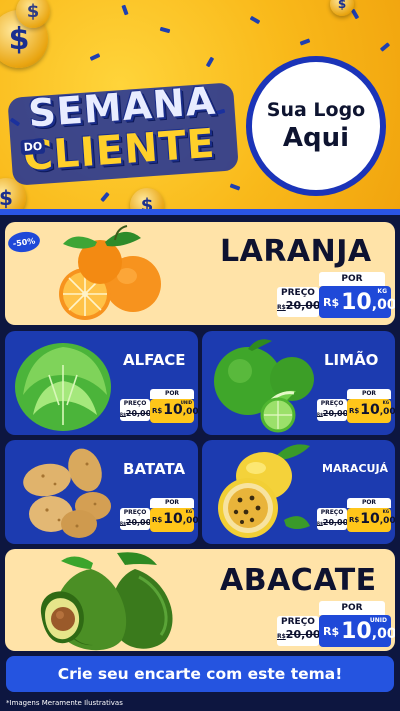 Image resolution: width=400 pixels, height=711 pixels. What do you see at coordinates (316, 110) in the screenshot?
I see `logo-text-line-1: Sua Logo` at bounding box center [316, 110].